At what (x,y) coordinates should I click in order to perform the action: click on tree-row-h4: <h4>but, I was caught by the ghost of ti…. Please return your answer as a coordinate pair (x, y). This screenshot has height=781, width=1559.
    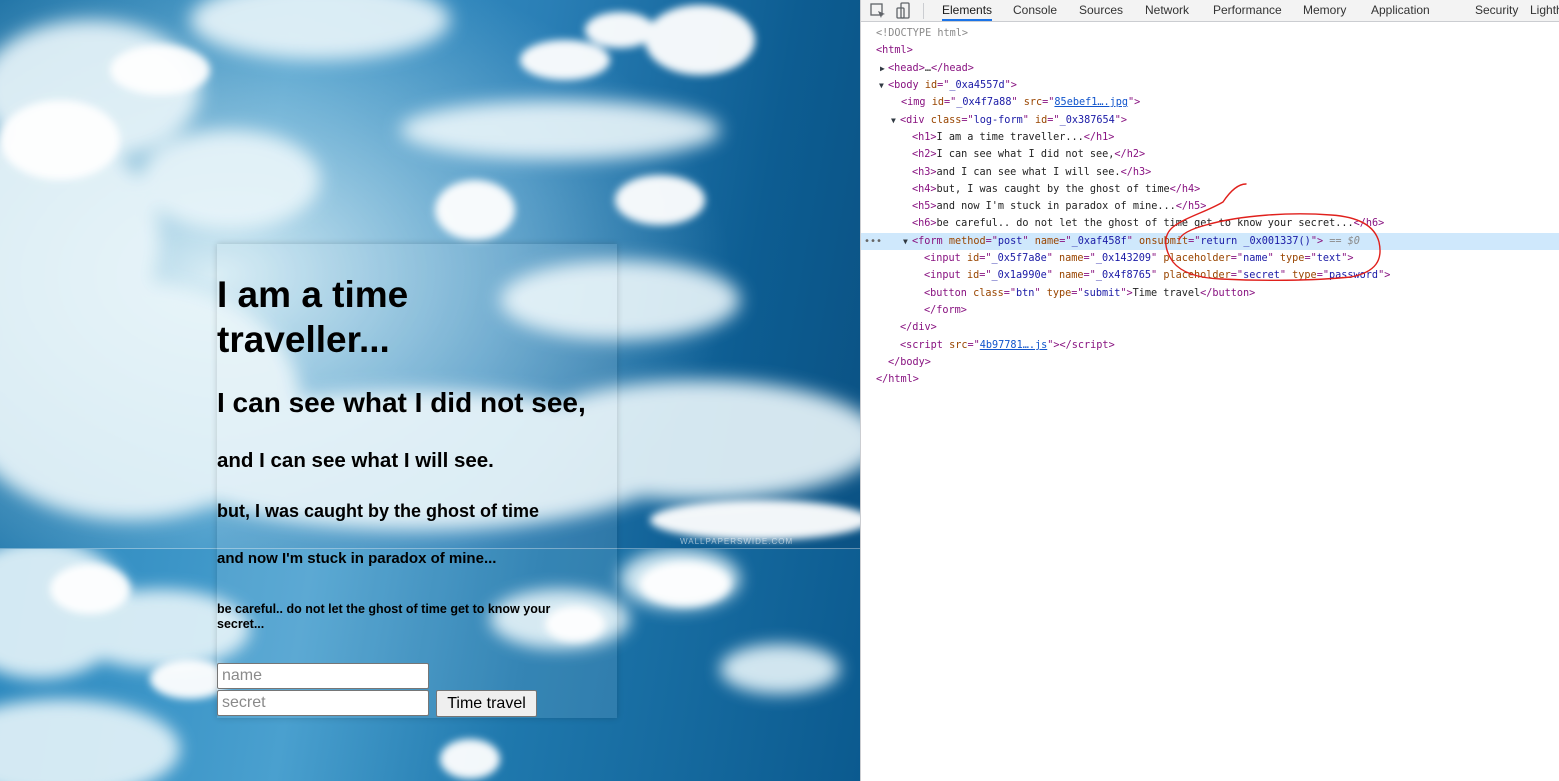
    Looking at the image, I should click on (1210, 189).